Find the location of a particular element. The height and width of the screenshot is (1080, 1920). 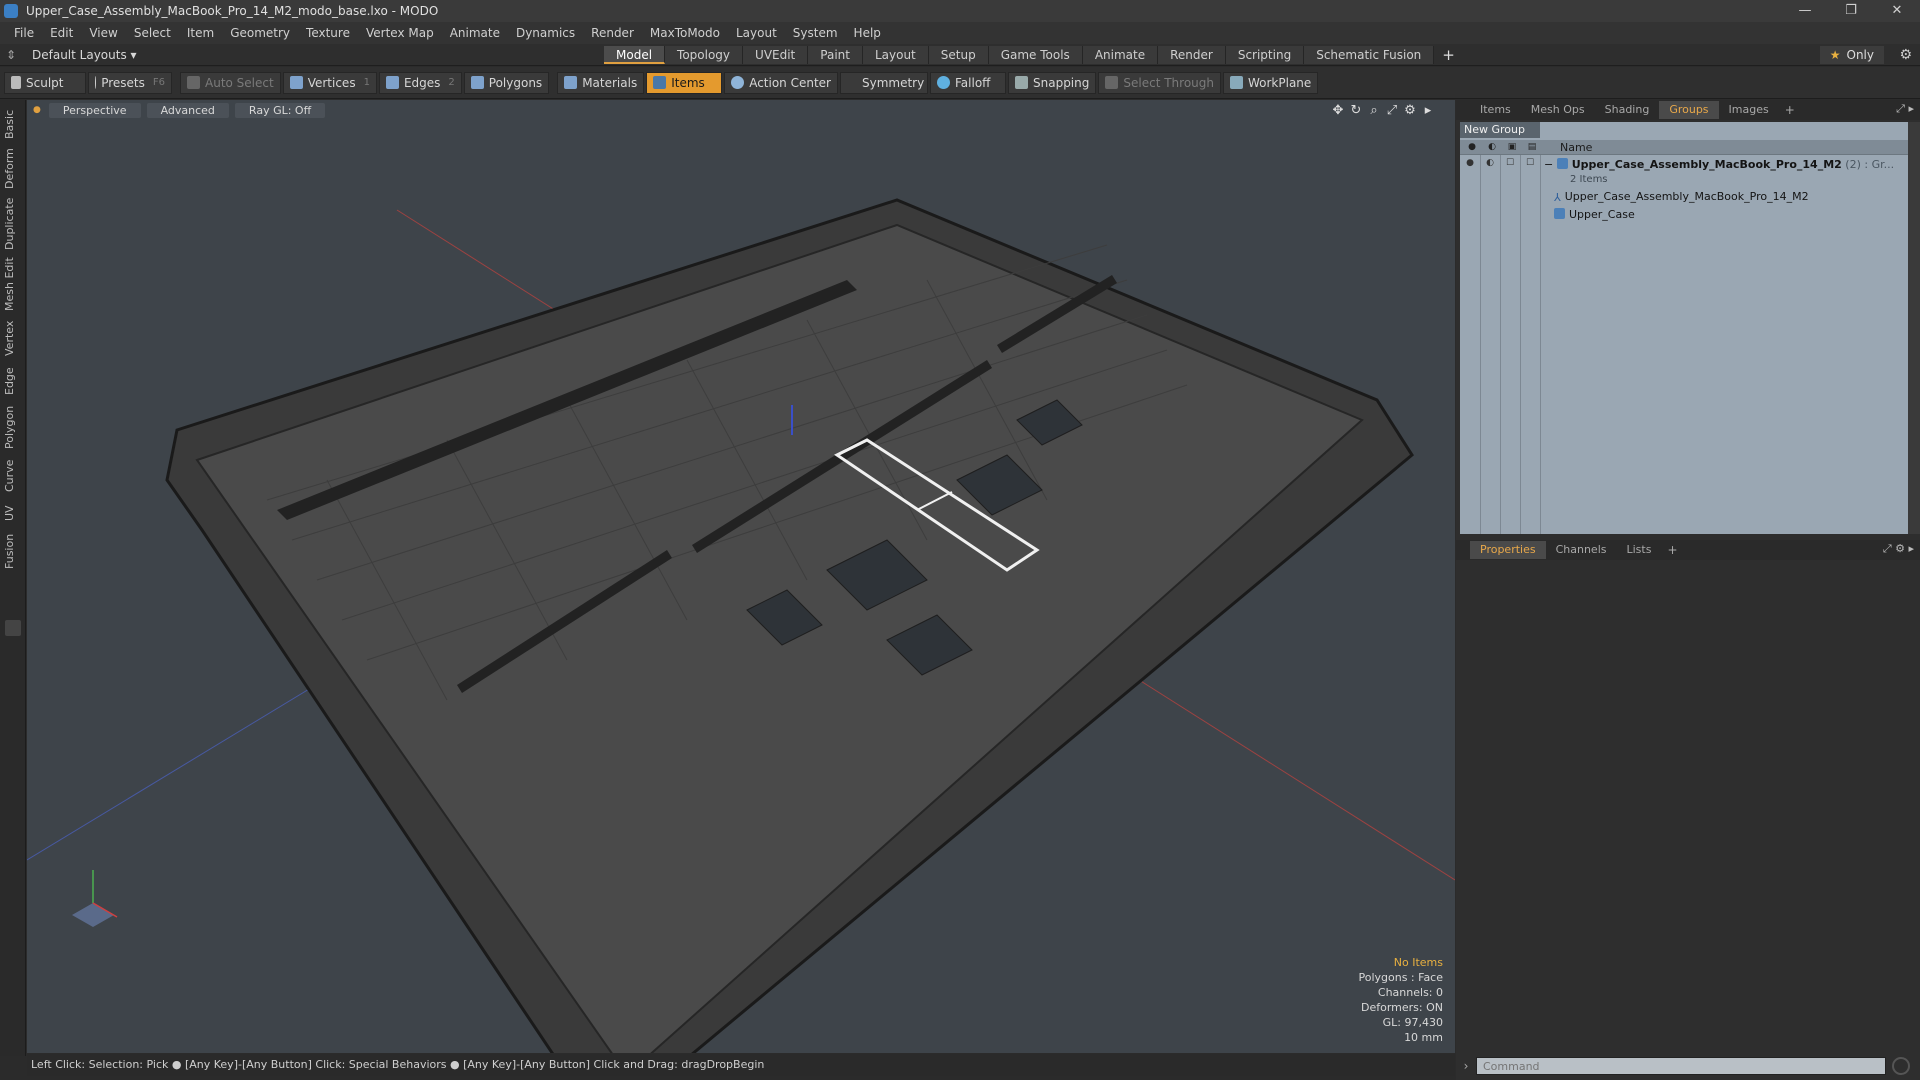

raygl-button: Ray GL: Off is located at coordinates (280, 110).